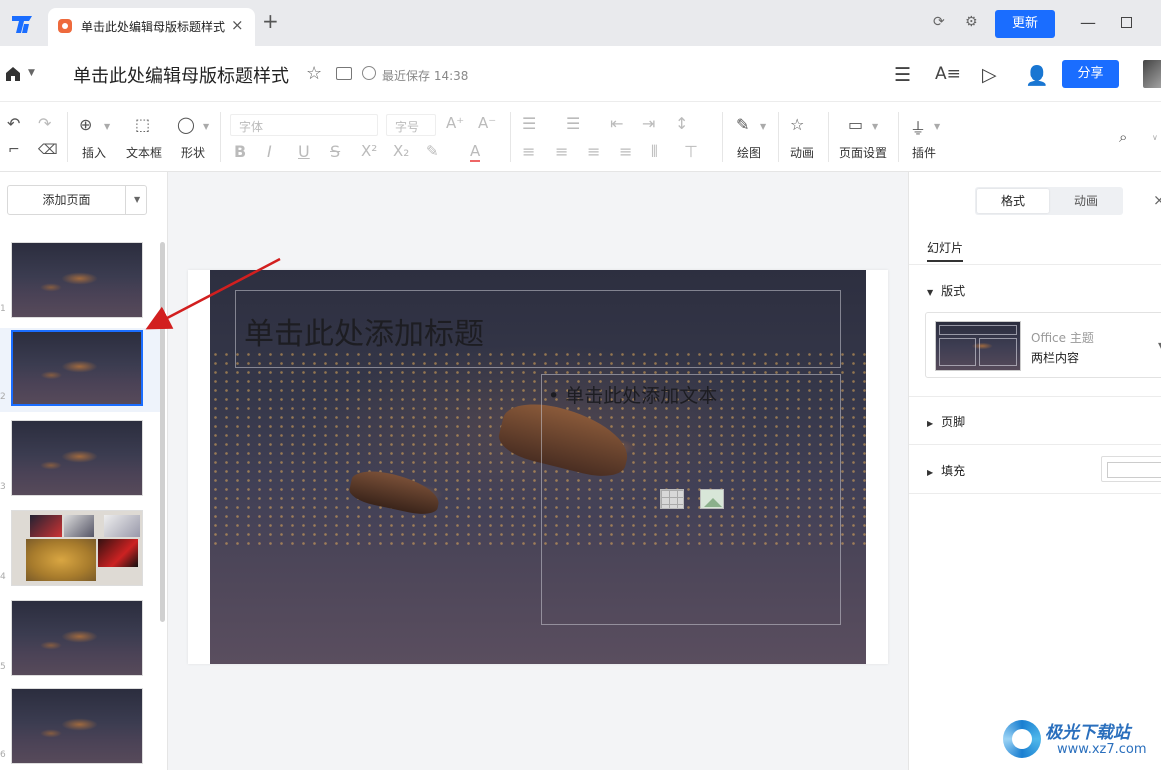 This screenshot has width=1161, height=770. I want to click on animation-icon: ☆, so click(797, 124).